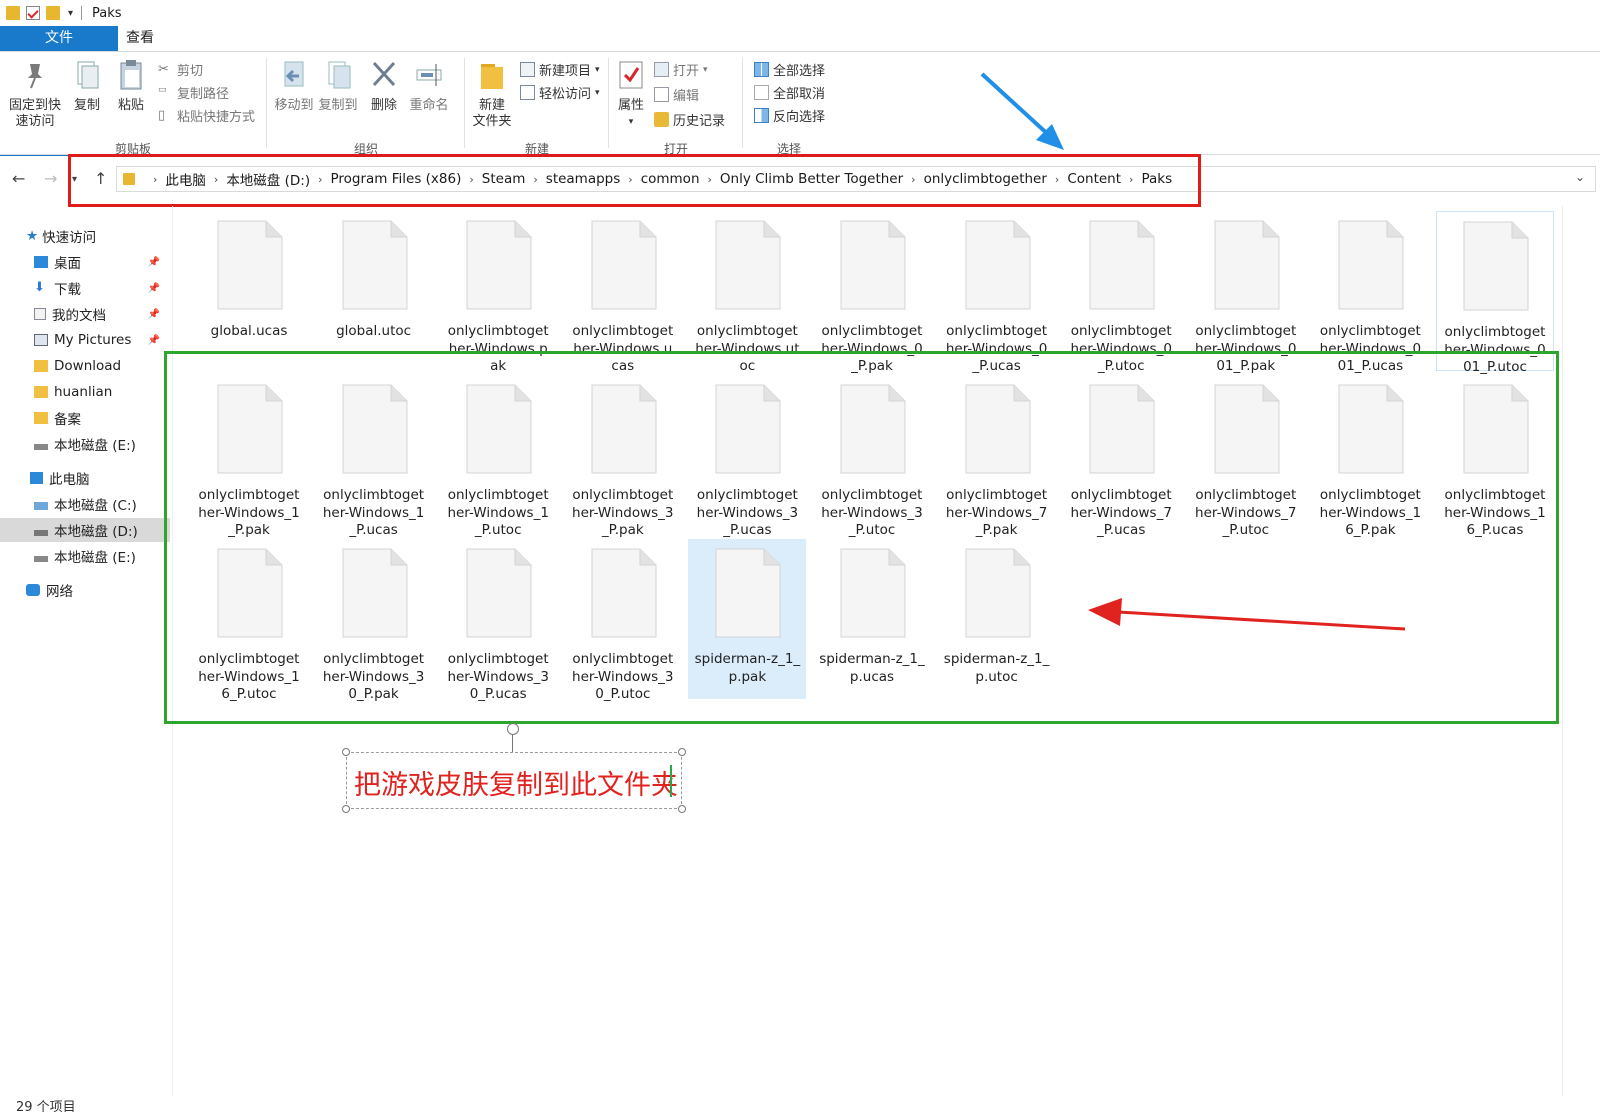  I want to click on file-item: onlyclimbtoget her-Windows_0 01_P.pak, so click(1246, 292).